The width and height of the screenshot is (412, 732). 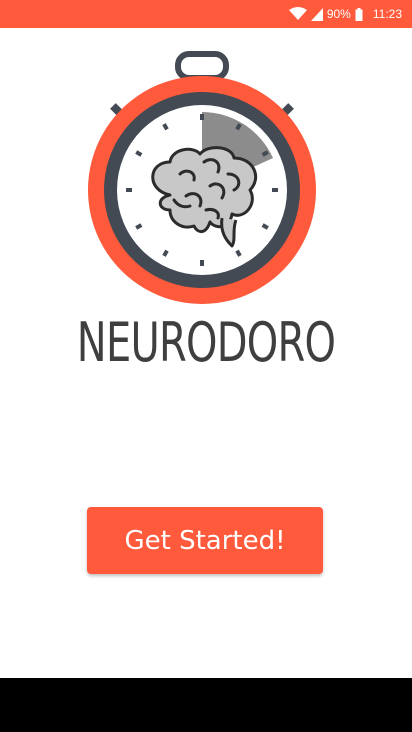 What do you see at coordinates (359, 14) in the screenshot?
I see `battery-icon` at bounding box center [359, 14].